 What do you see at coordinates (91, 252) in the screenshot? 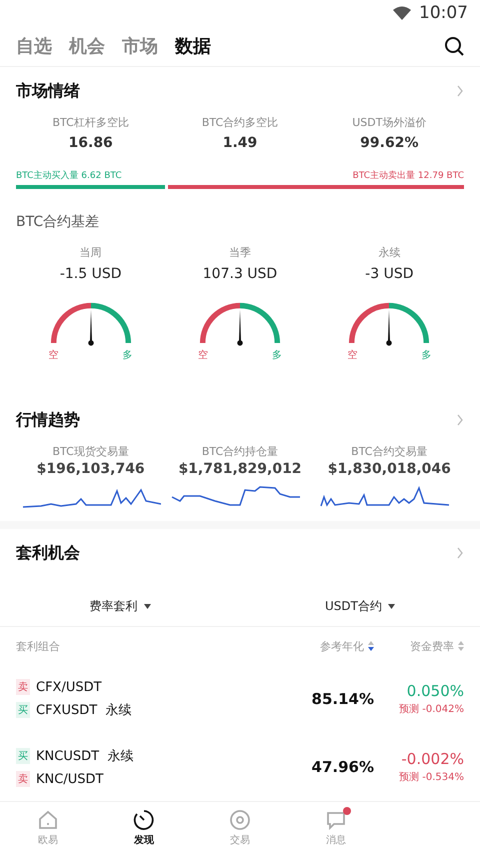
I see `gauge-label: 当周` at bounding box center [91, 252].